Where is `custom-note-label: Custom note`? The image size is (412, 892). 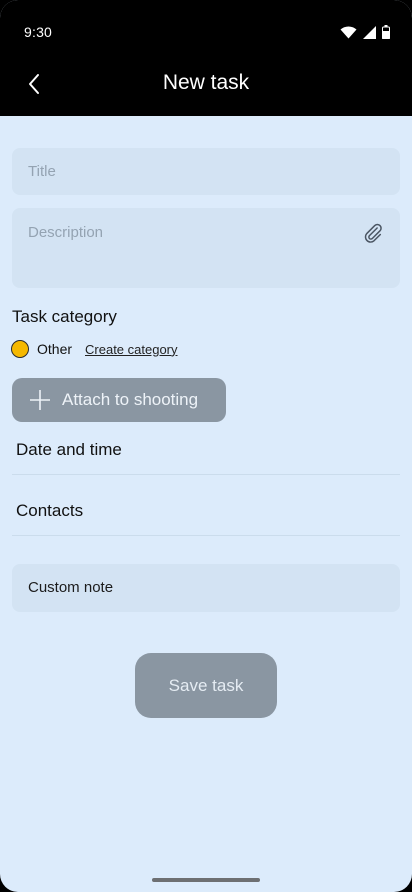
custom-note-label: Custom note is located at coordinates (71, 587).